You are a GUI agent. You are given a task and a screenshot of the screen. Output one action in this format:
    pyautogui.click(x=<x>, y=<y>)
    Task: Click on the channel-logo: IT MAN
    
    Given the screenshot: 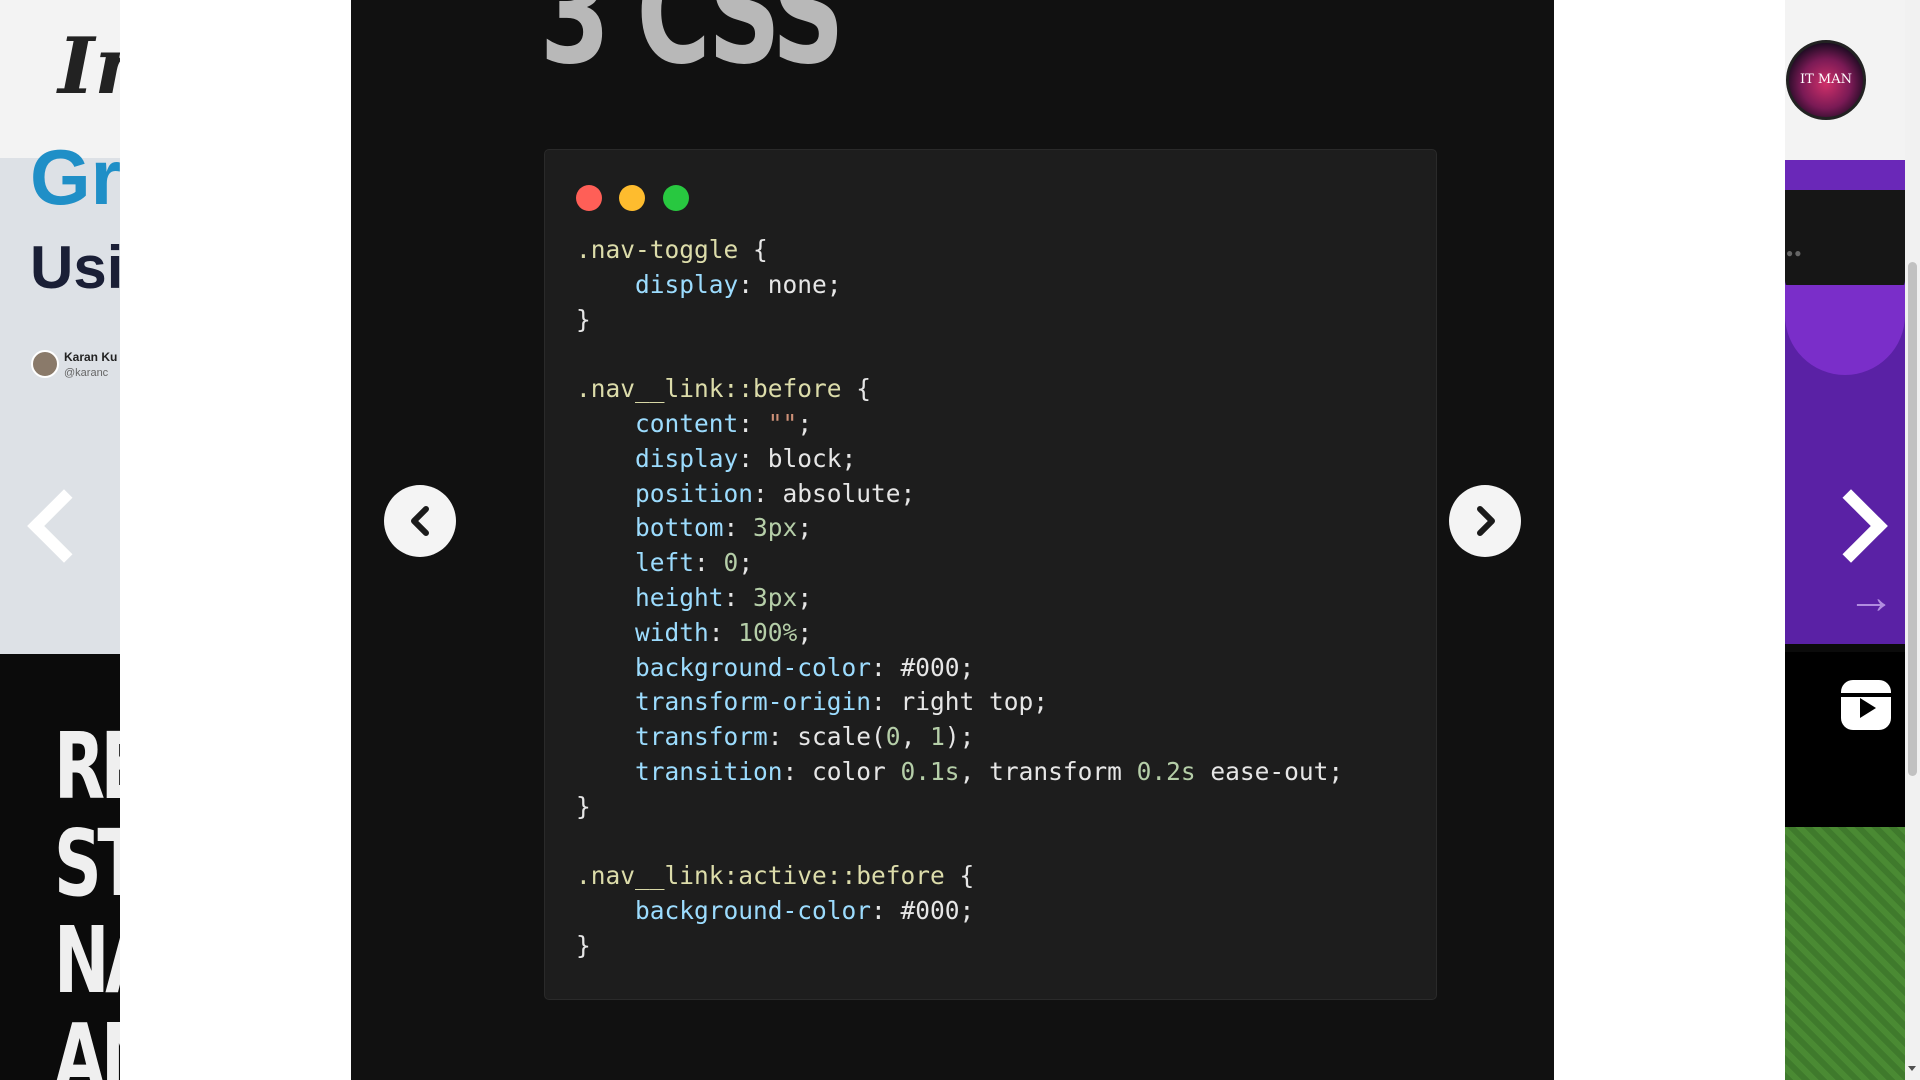 What is the action you would take?
    pyautogui.click(x=1826, y=80)
    